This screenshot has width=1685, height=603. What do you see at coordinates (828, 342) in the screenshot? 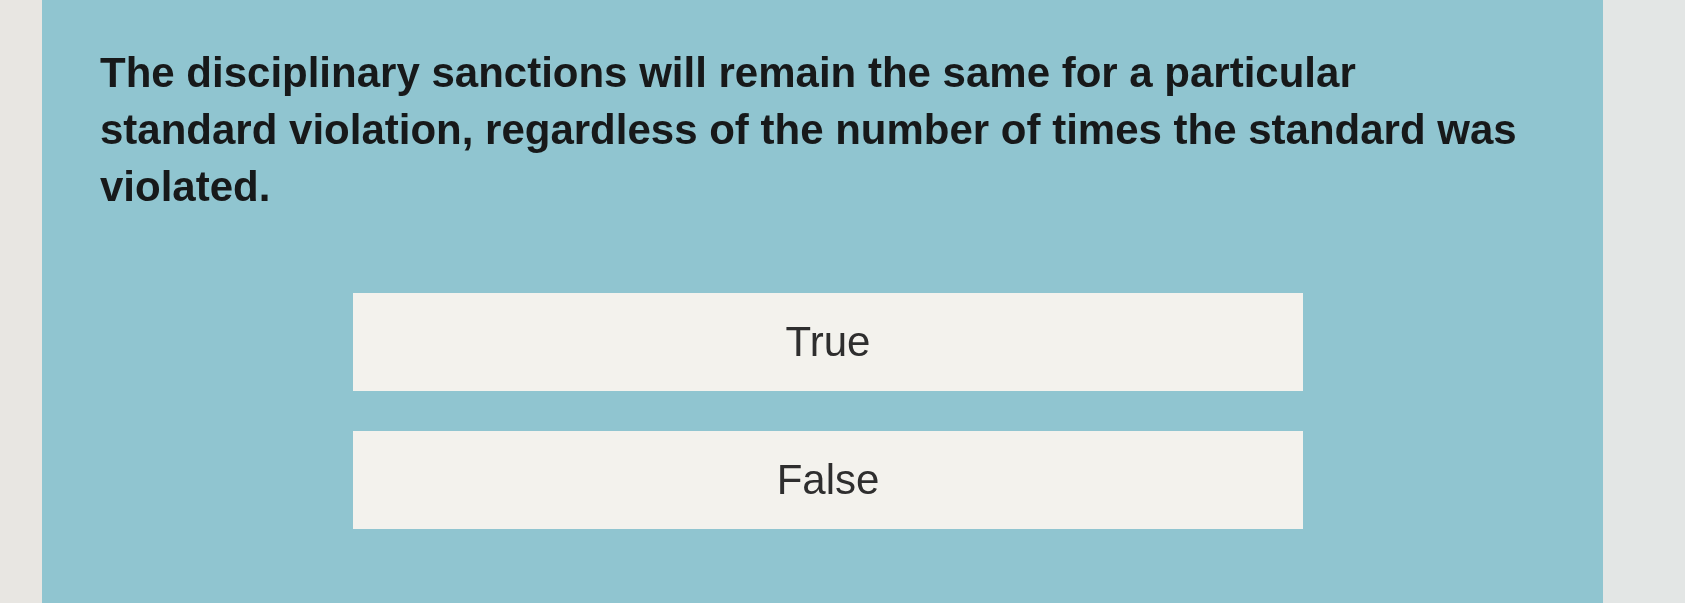
I see `answer-option: True` at bounding box center [828, 342].